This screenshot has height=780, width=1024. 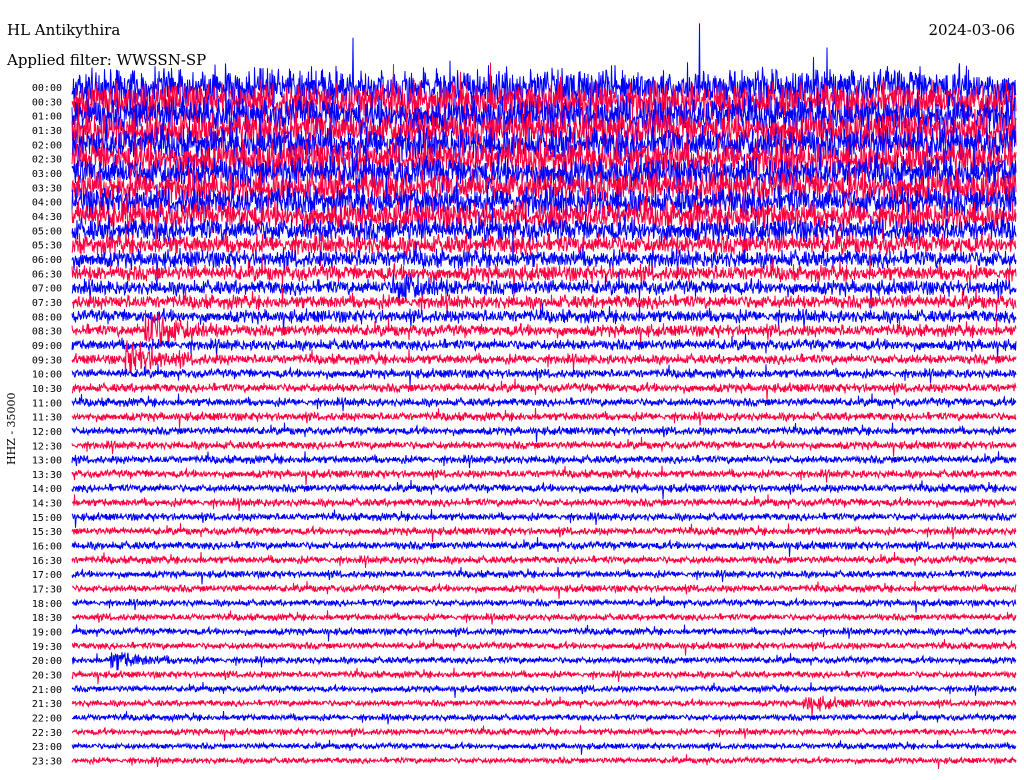 What do you see at coordinates (47, 217) in the screenshot?
I see `row-time-label: 04:30` at bounding box center [47, 217].